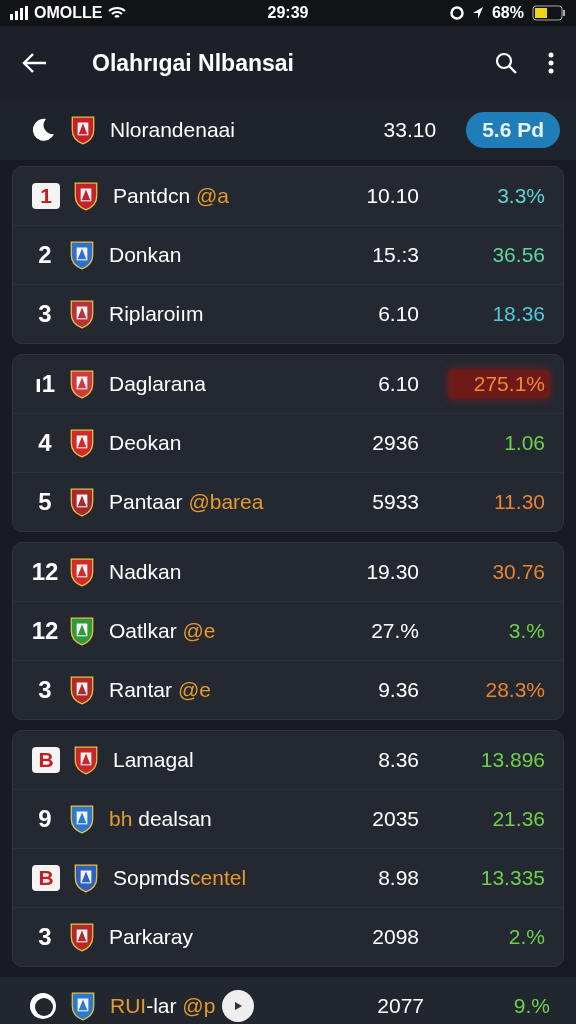  I want to click on value-text: 8.36, so click(398, 760).